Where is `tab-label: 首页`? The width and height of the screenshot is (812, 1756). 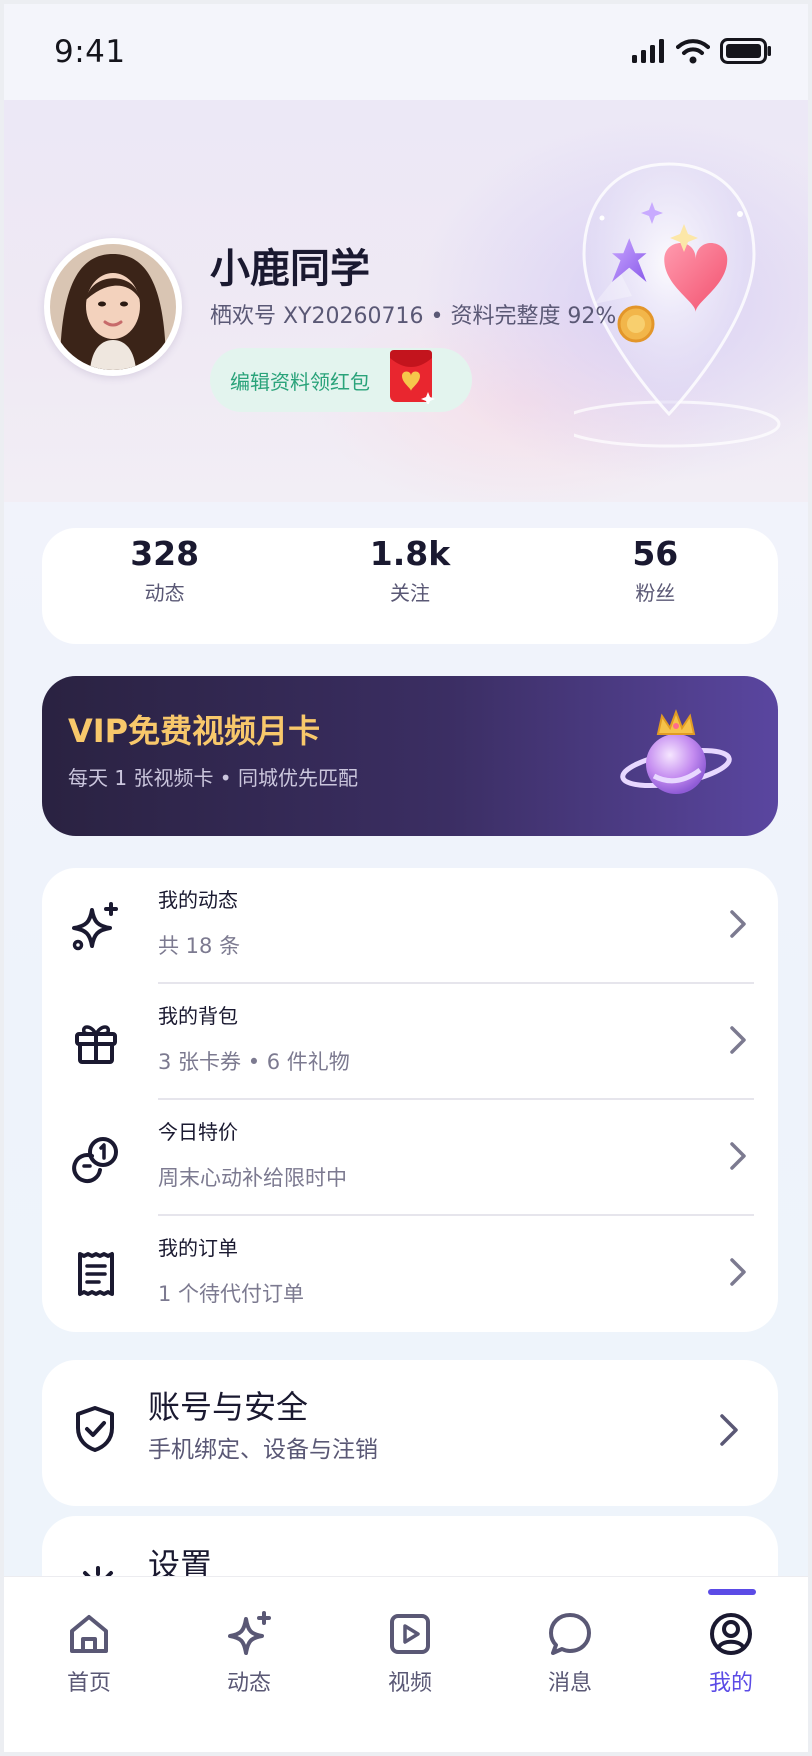
tab-label: 首页 is located at coordinates (88, 1683).